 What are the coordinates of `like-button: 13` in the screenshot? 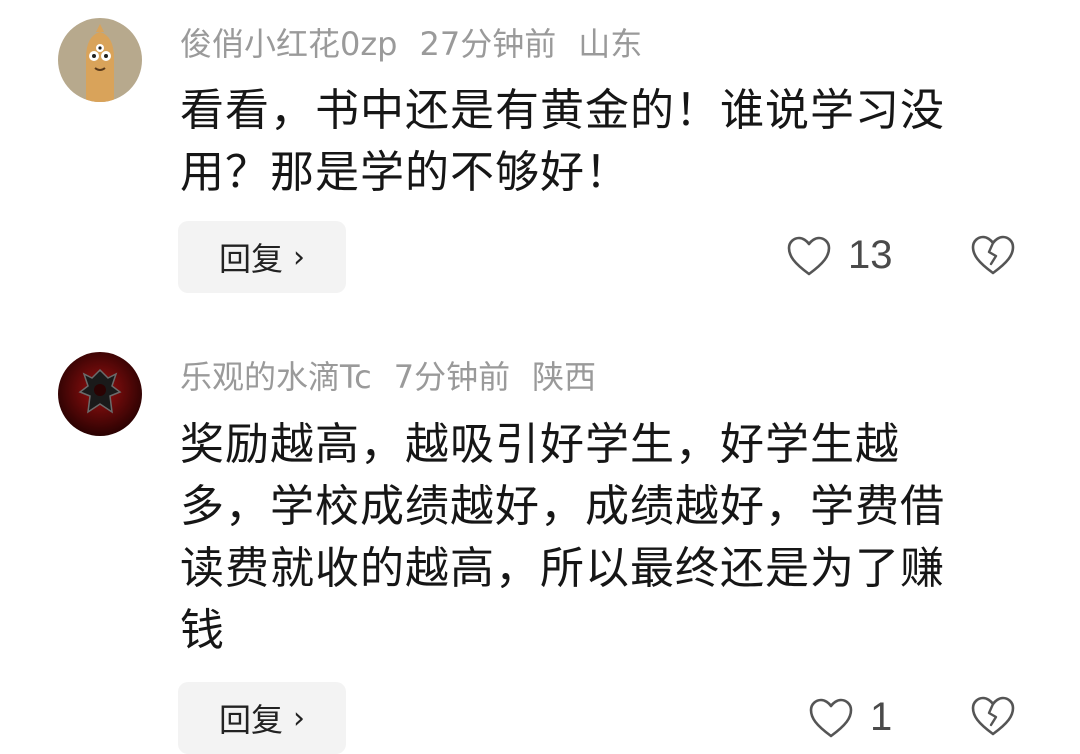 It's located at (839, 255).